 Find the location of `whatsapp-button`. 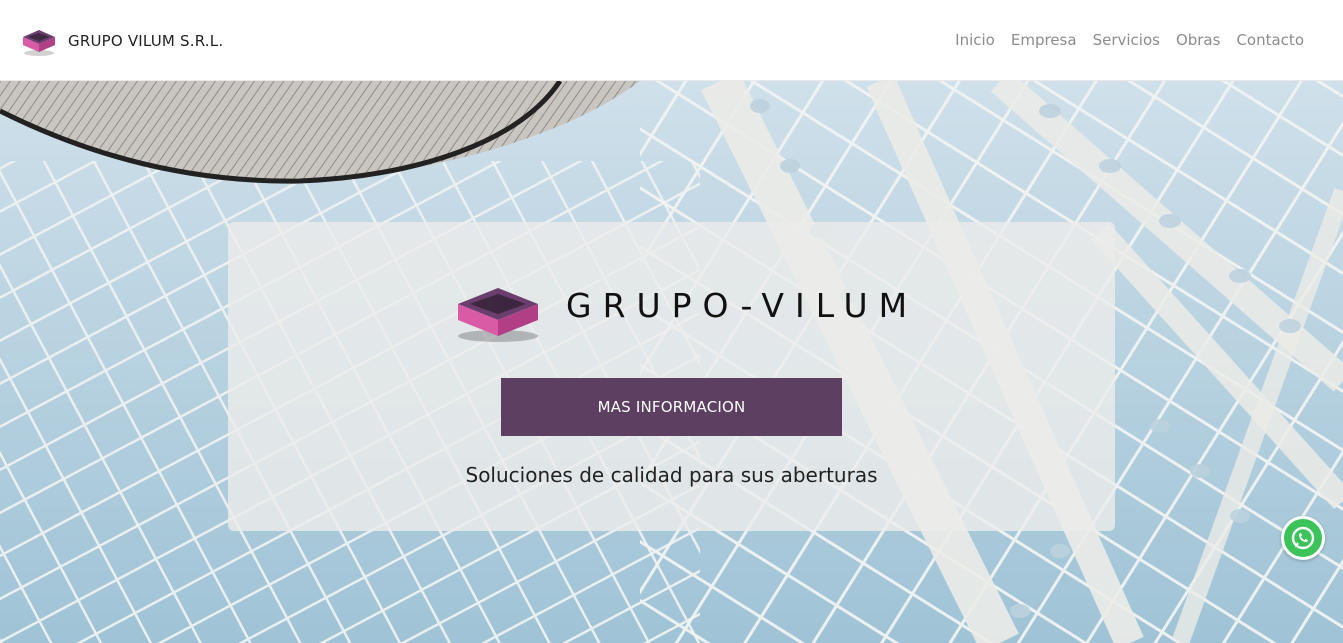

whatsapp-button is located at coordinates (1303, 538).